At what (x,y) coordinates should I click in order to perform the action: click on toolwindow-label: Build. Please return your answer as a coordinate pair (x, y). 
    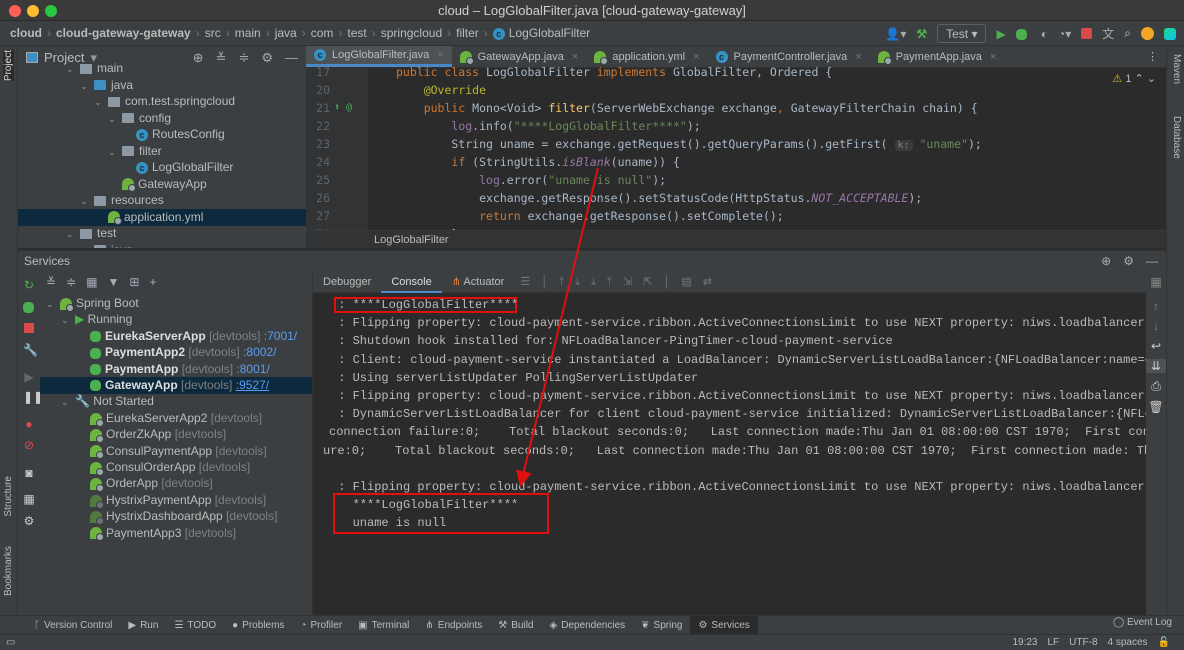
    Looking at the image, I should click on (522, 625).